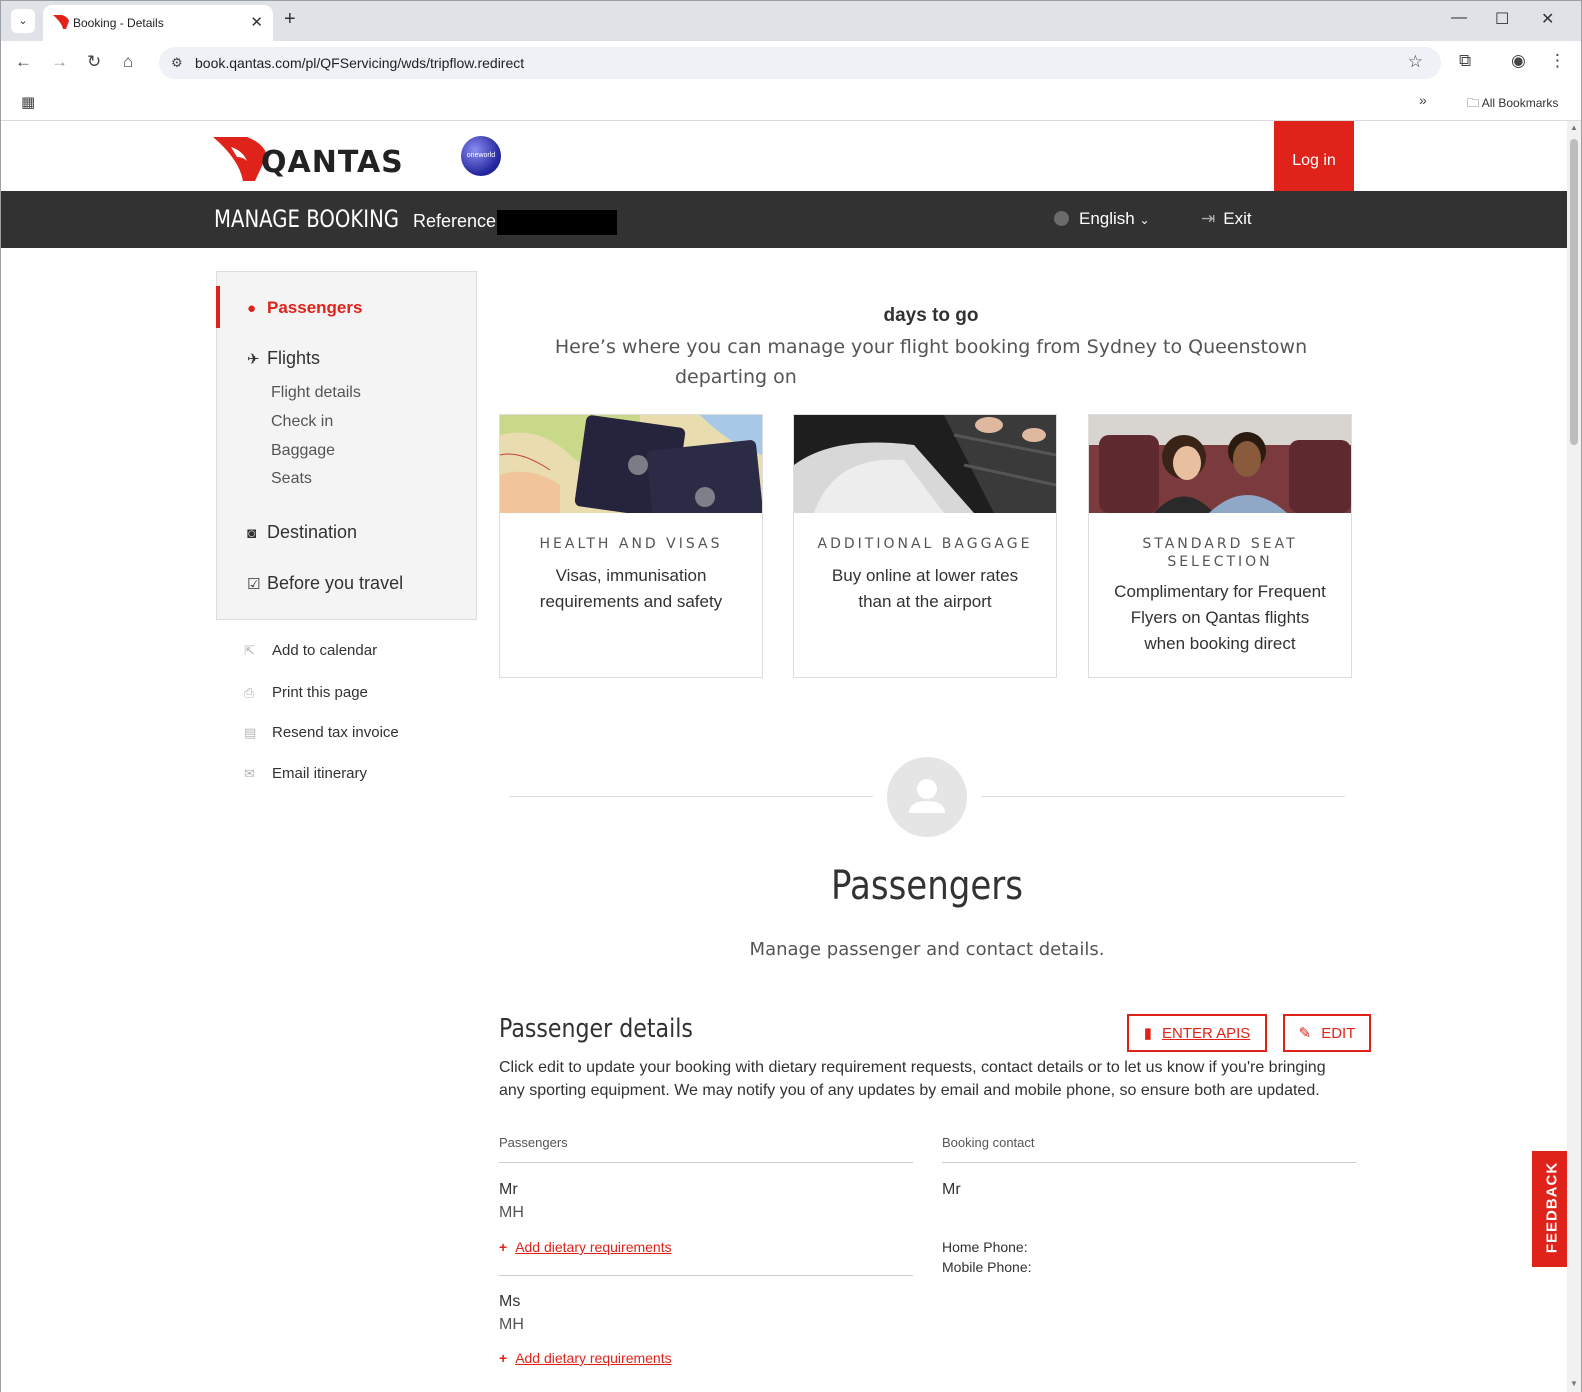 The image size is (1582, 1392). Describe the element at coordinates (177, 63) in the screenshot. I see `site-info-icon: ⚙` at that location.